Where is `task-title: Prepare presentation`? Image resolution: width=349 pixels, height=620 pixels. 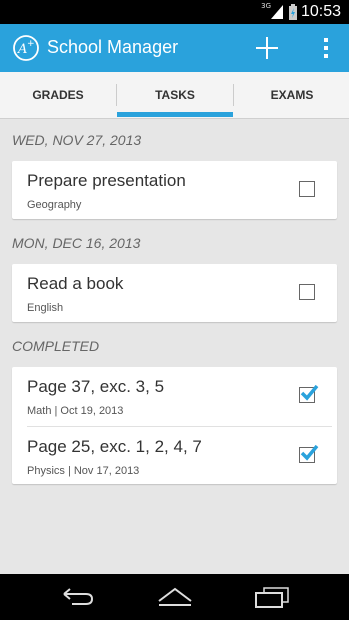
task-title: Prepare presentation is located at coordinates (106, 180).